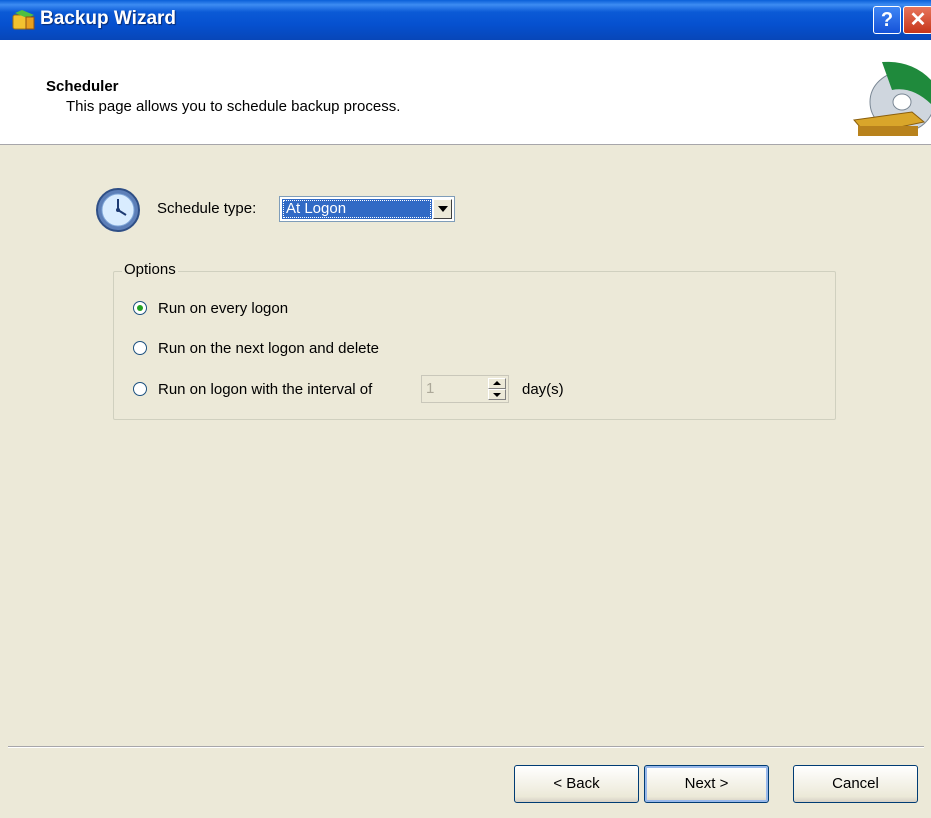 The width and height of the screenshot is (931, 818). What do you see at coordinates (706, 784) in the screenshot?
I see `next-button: Next >` at bounding box center [706, 784].